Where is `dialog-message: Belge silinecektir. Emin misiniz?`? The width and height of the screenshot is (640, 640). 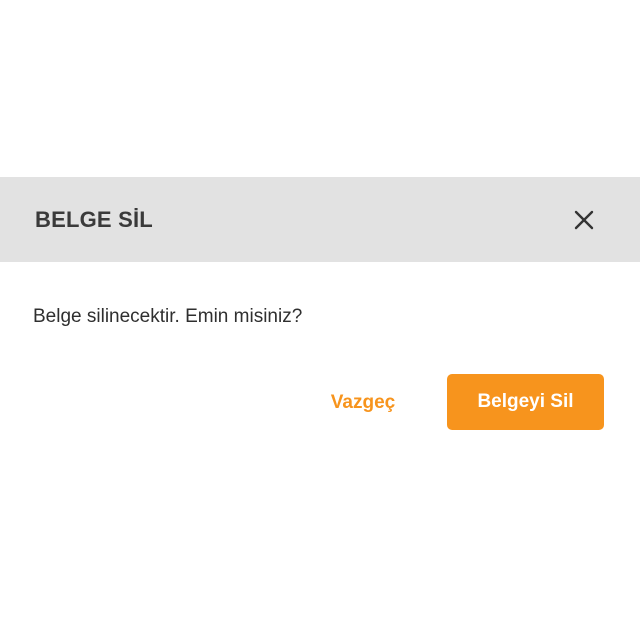
dialog-message: Belge silinecektir. Emin misiniz? is located at coordinates (168, 316).